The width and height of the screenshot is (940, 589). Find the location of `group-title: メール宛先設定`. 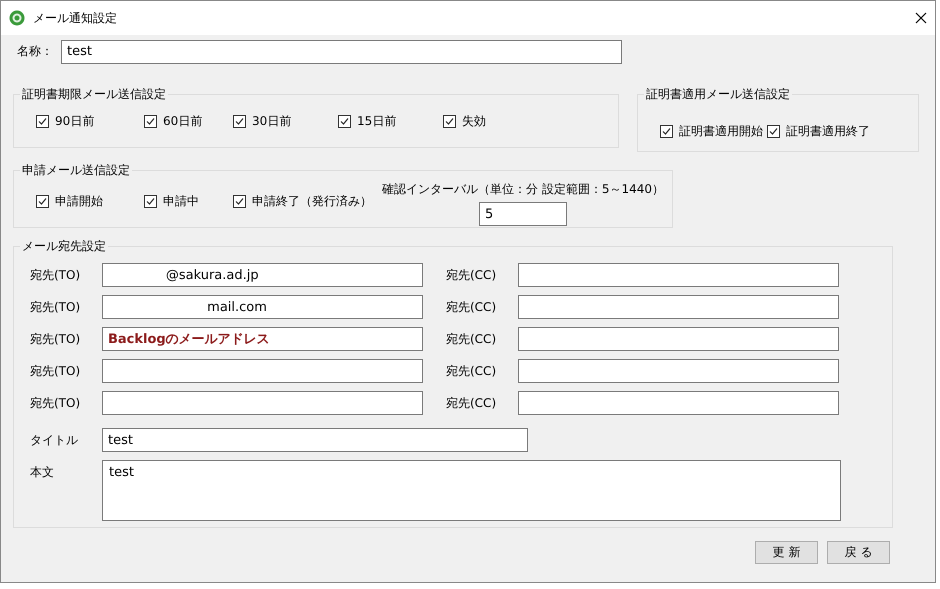

group-title: メール宛先設定 is located at coordinates (64, 246).